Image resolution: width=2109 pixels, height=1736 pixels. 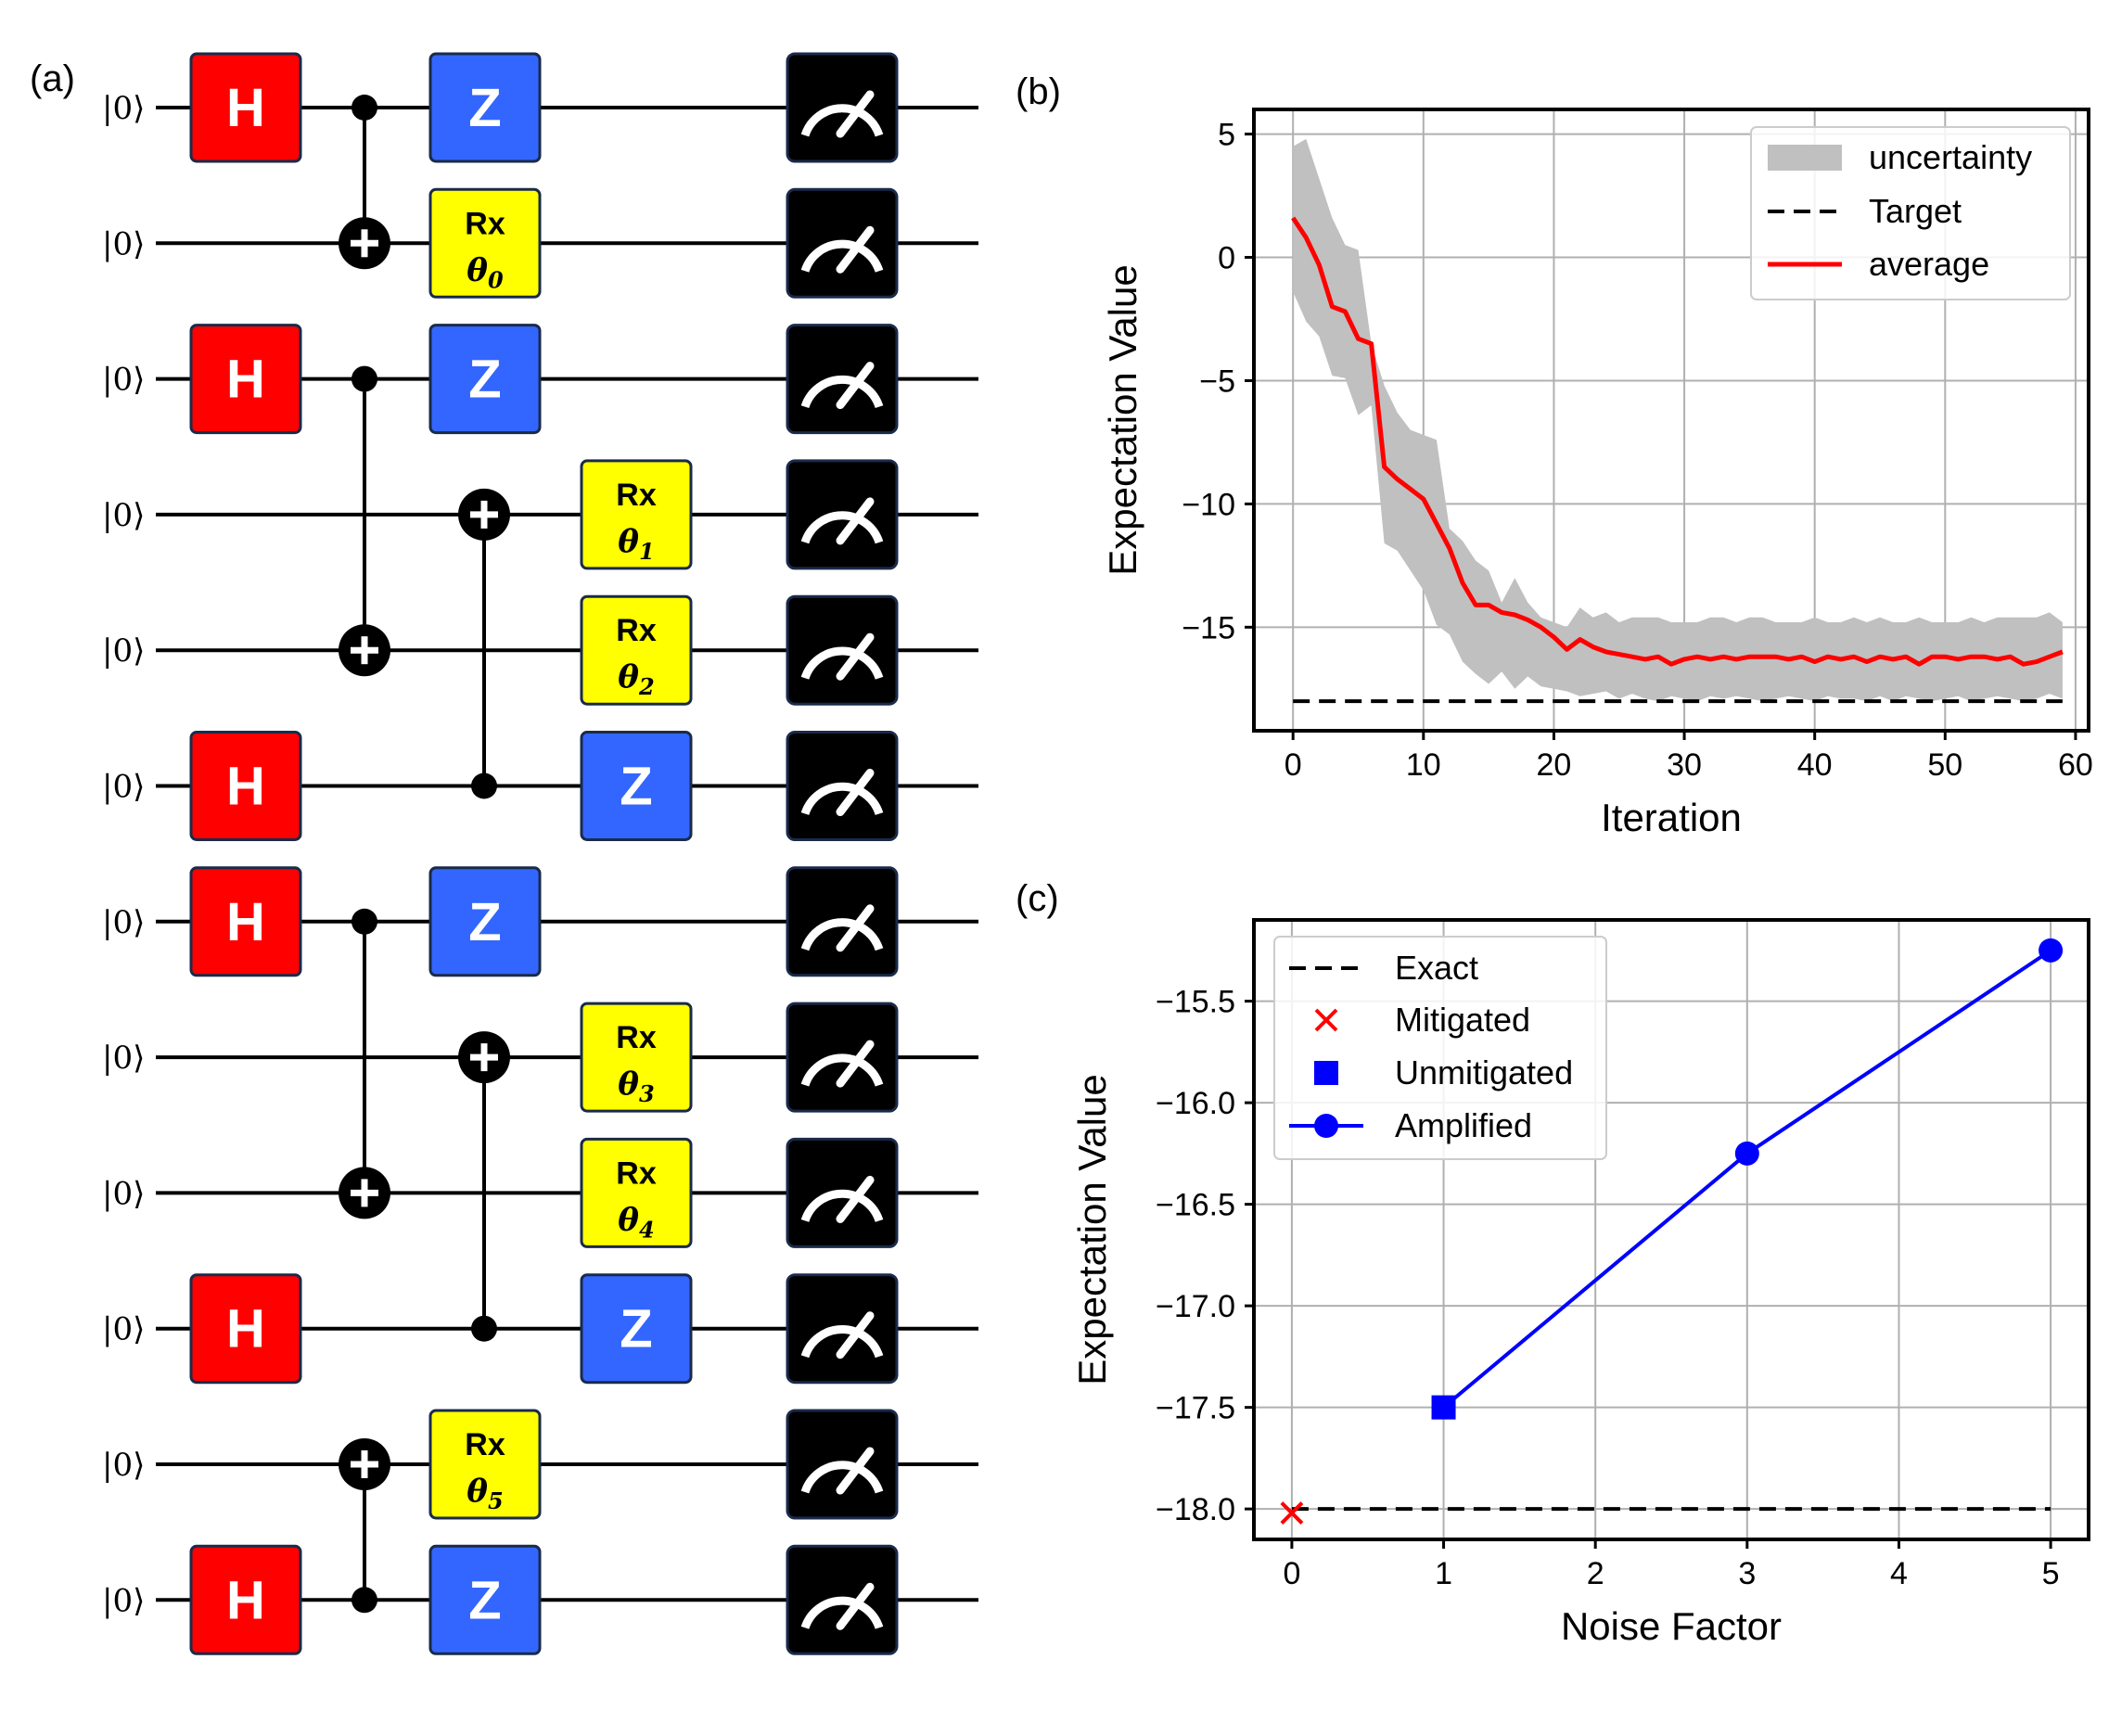 What do you see at coordinates (1326, 1126) in the screenshot?
I see `legend-swatch-amplified-marker` at bounding box center [1326, 1126].